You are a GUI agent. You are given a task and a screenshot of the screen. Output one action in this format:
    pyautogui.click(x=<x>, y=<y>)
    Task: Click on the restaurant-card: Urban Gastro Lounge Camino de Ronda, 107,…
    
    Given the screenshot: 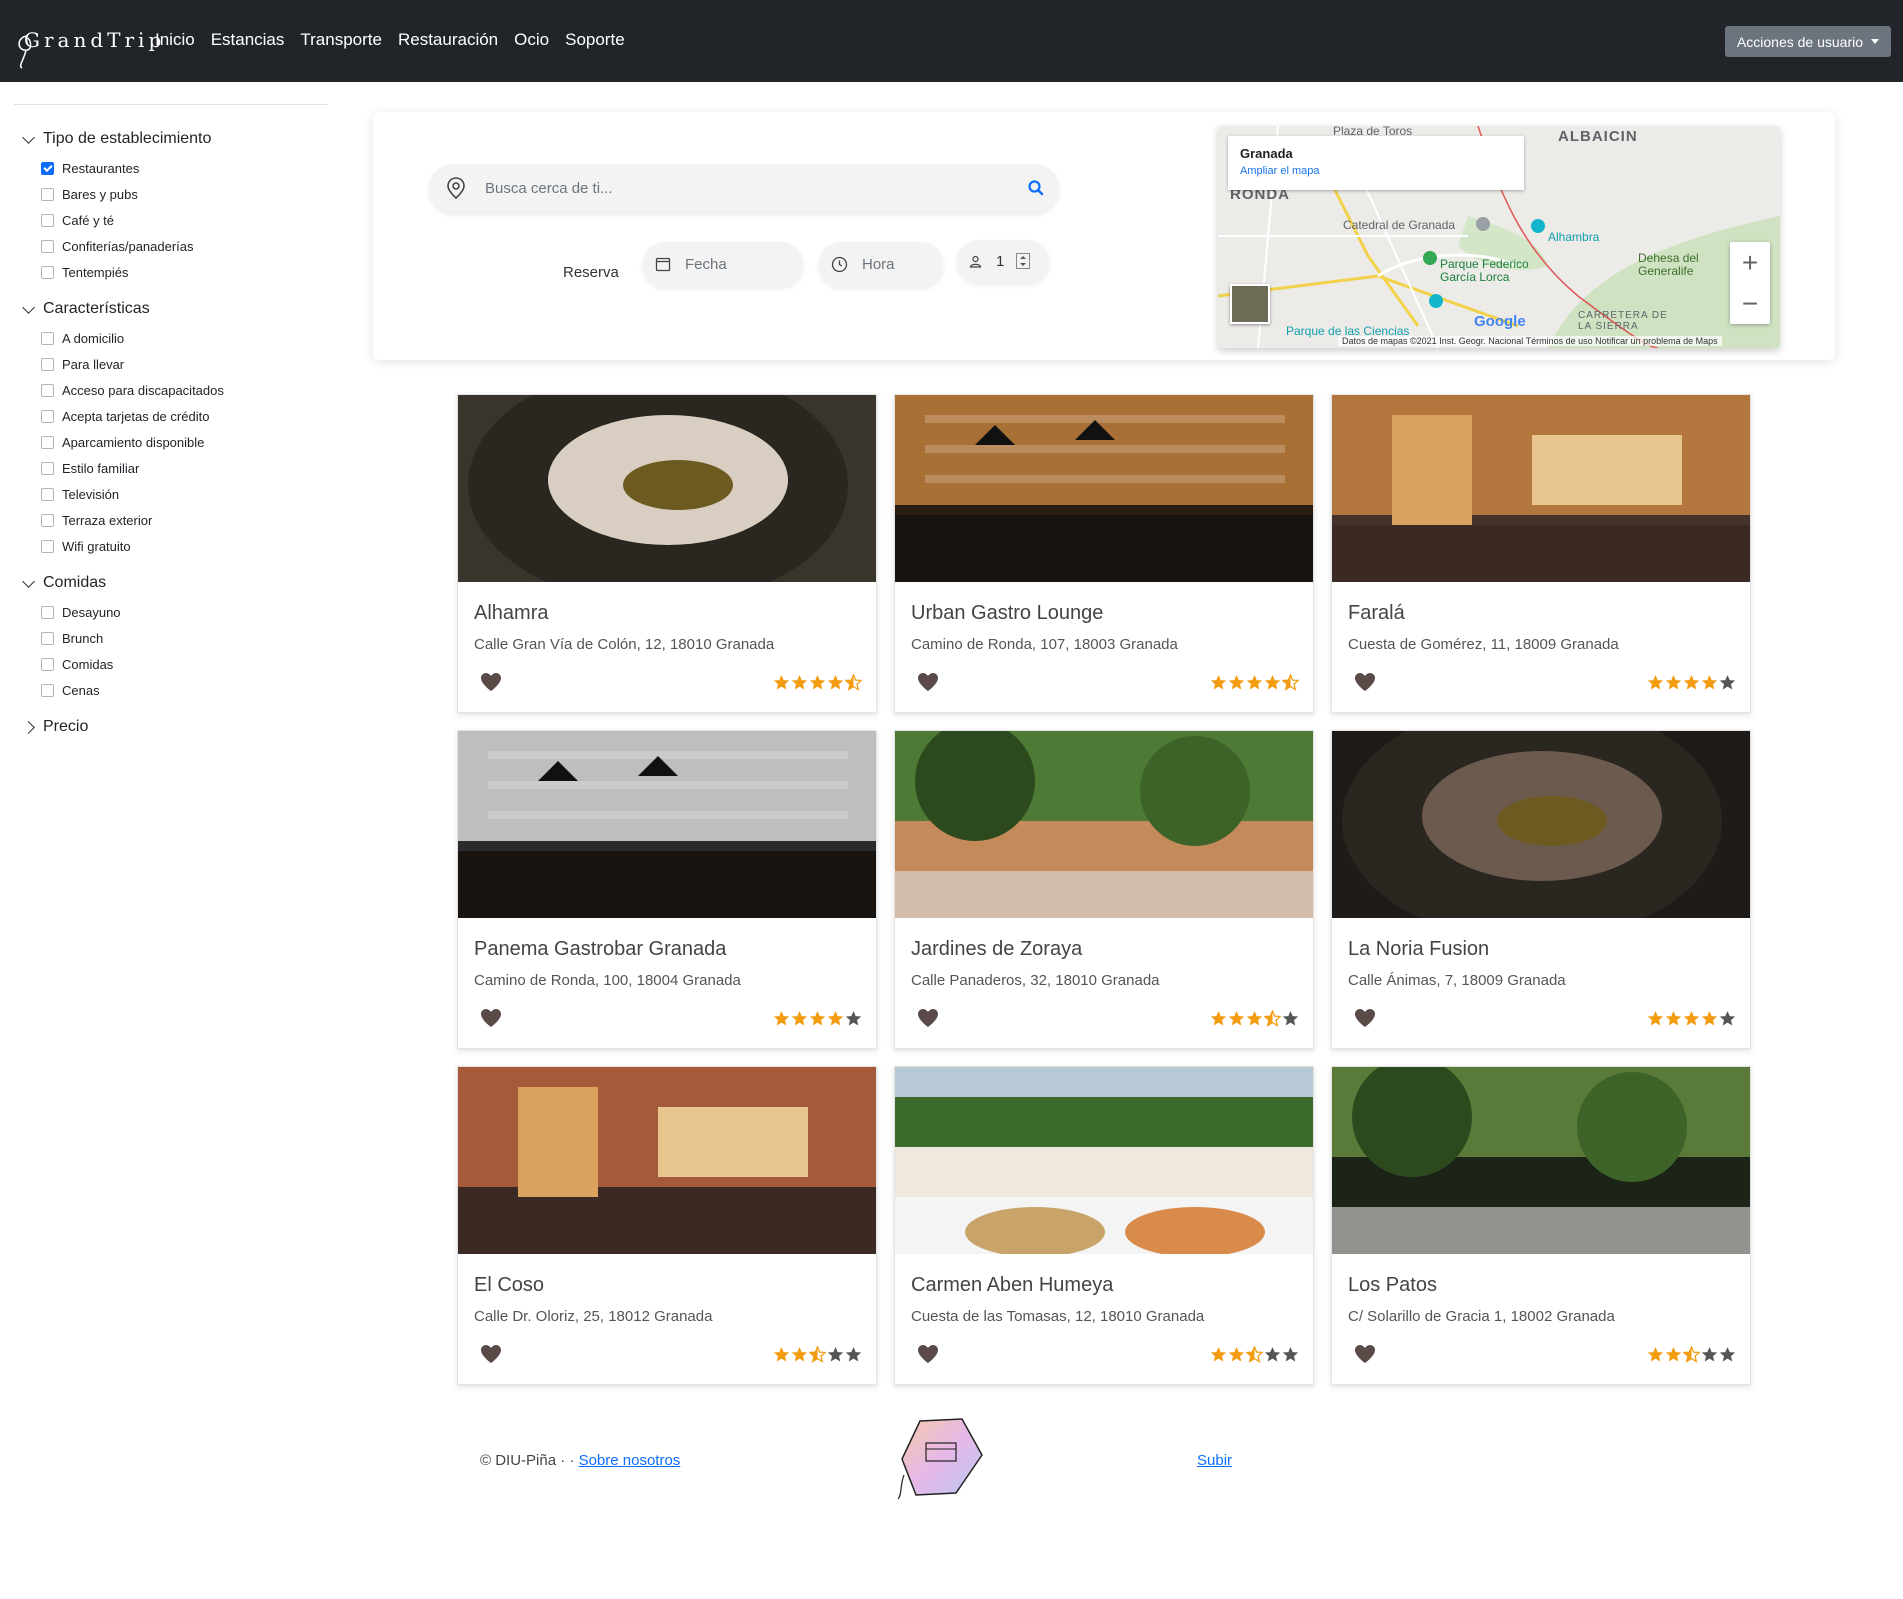 What is the action you would take?
    pyautogui.click(x=1104, y=553)
    